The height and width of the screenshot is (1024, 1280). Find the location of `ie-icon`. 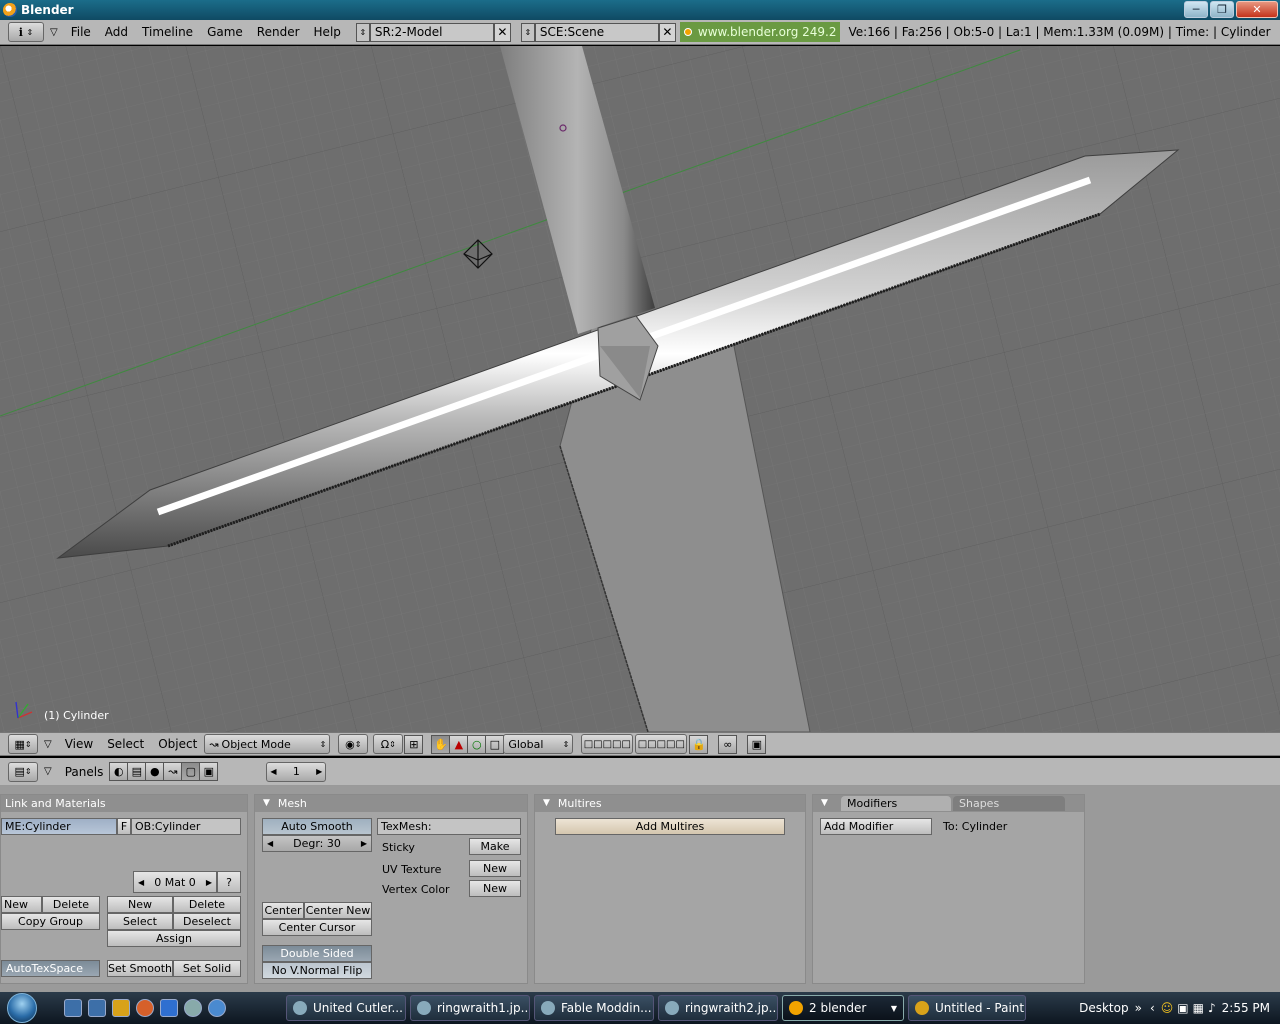

ie-icon is located at coordinates (217, 1008).